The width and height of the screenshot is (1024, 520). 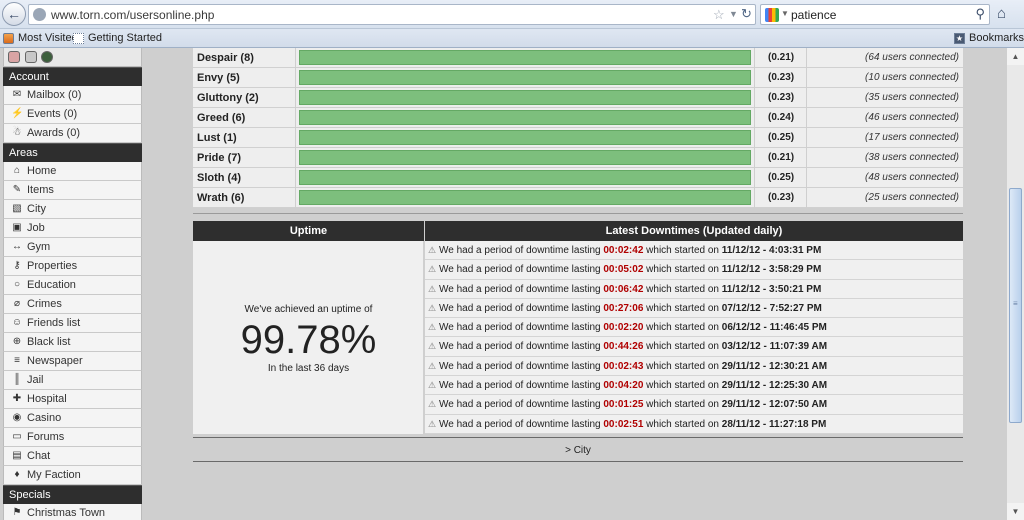 What do you see at coordinates (1001, 13) in the screenshot?
I see `home-button: ⌂` at bounding box center [1001, 13].